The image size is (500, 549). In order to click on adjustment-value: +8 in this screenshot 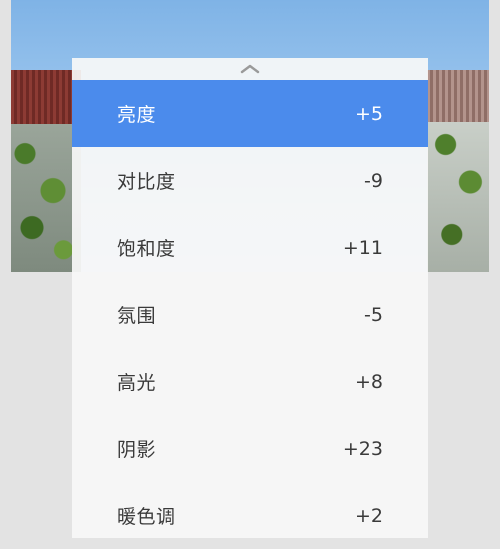, I will do `click(368, 381)`.